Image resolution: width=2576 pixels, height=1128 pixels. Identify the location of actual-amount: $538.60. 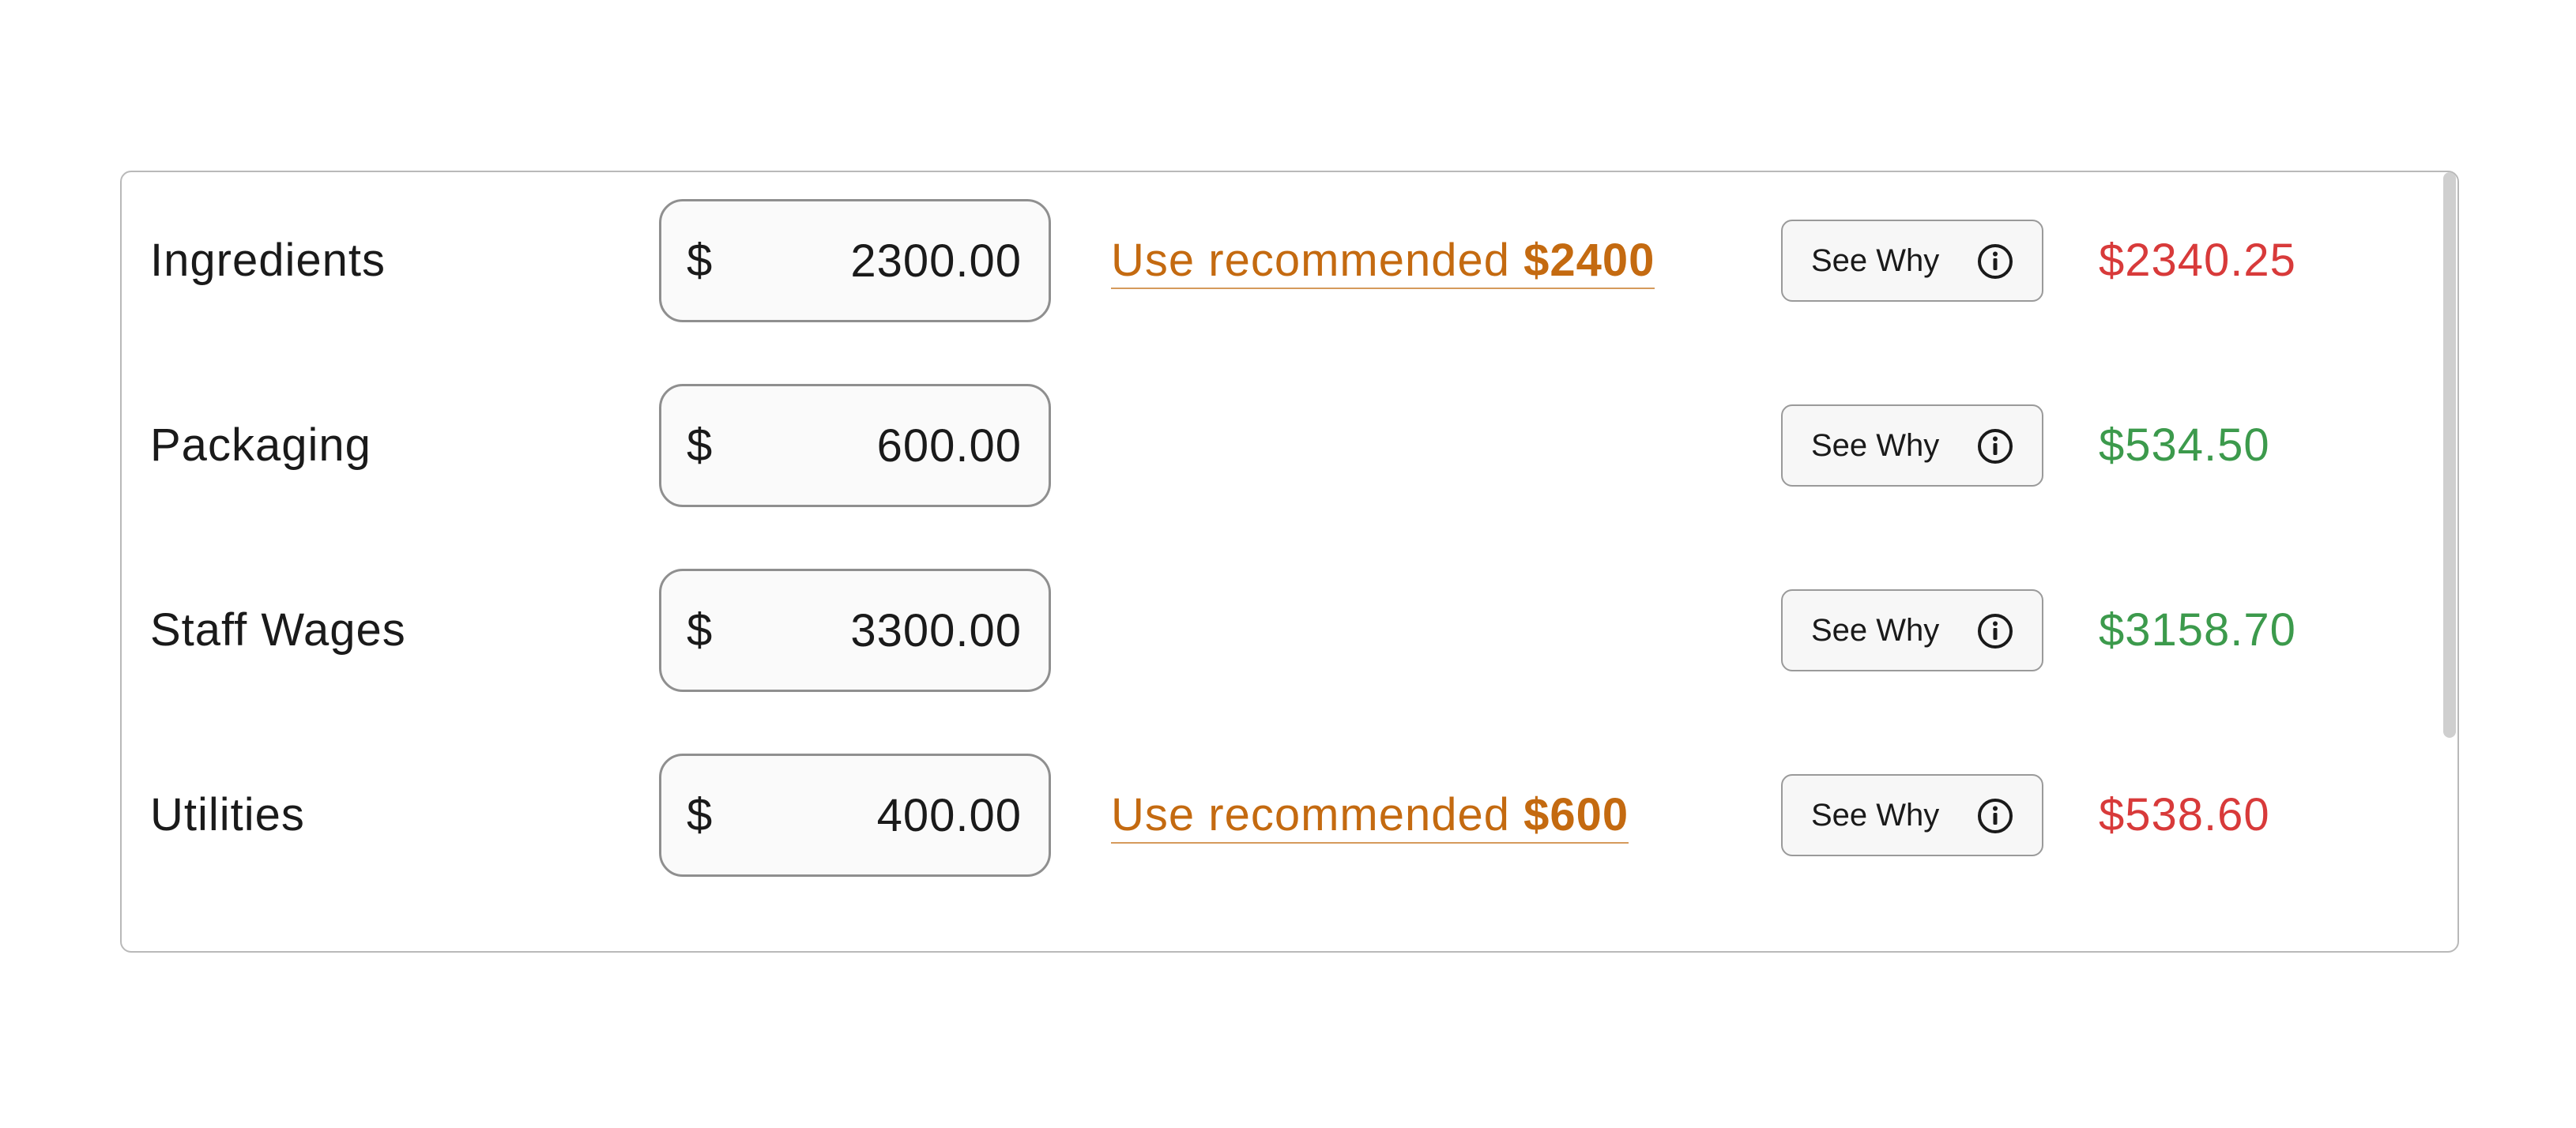
(2184, 814).